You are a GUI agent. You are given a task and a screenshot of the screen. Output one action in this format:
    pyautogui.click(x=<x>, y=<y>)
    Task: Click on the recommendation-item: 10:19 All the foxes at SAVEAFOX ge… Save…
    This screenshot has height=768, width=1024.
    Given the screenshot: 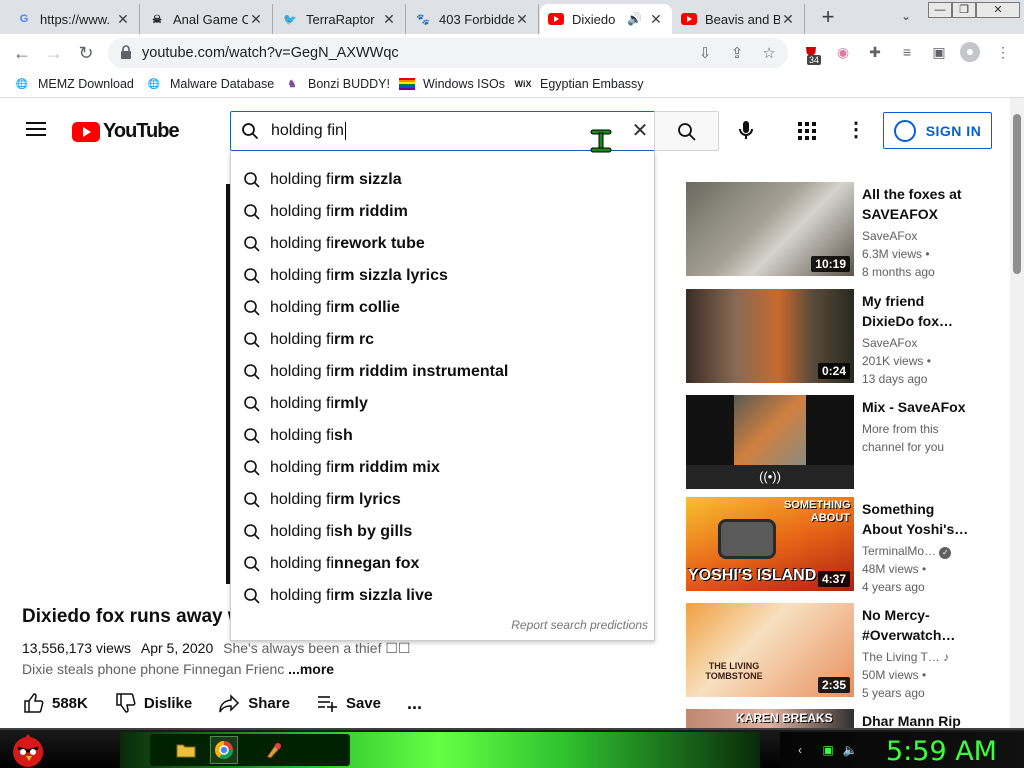 What is the action you would take?
    pyautogui.click(x=846, y=230)
    